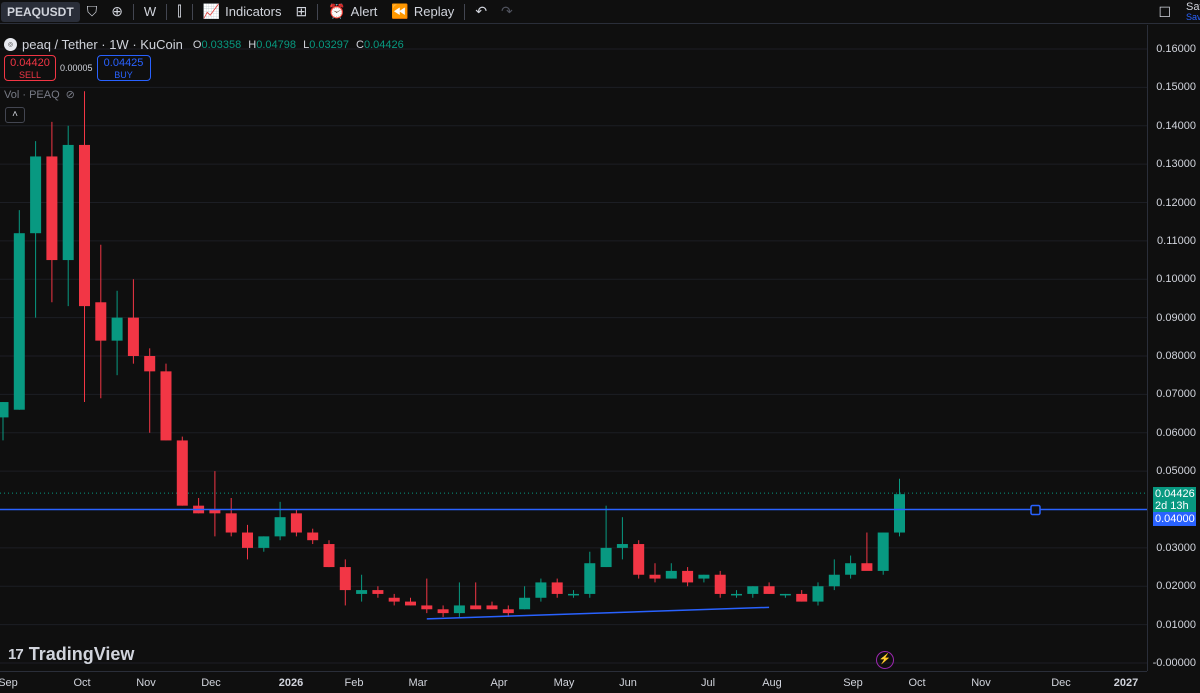 The image size is (1200, 693). I want to click on layout-button: ☐, so click(1164, 12).